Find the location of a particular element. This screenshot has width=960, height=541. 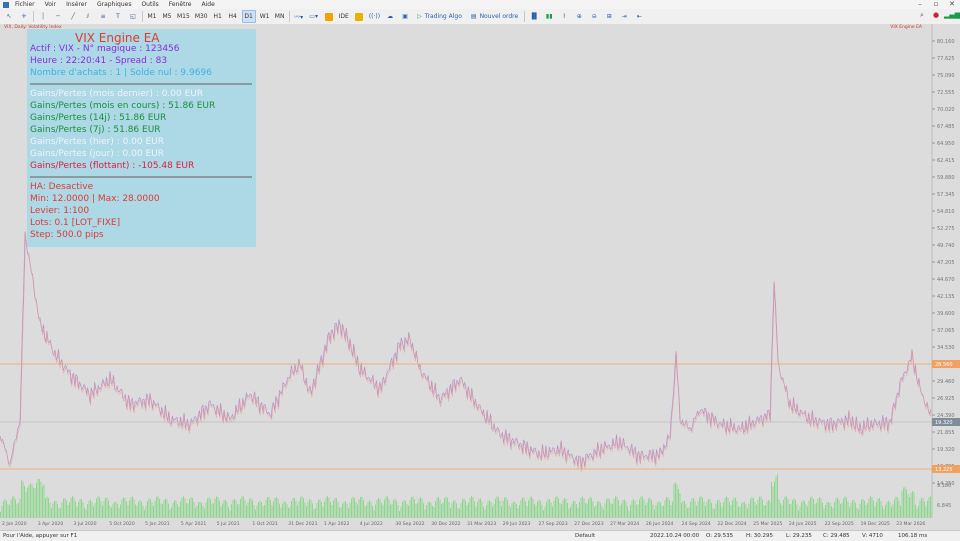

menu-graphiques: Graphiques is located at coordinates (114, 4).